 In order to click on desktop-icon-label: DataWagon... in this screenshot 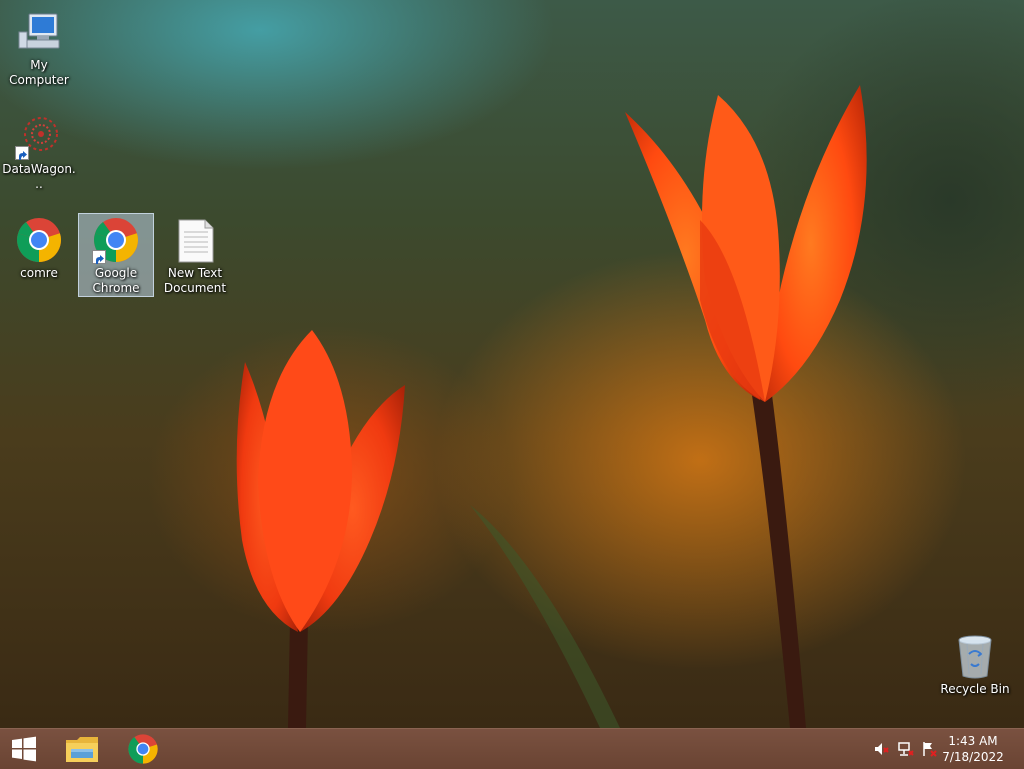, I will do `click(39, 176)`.